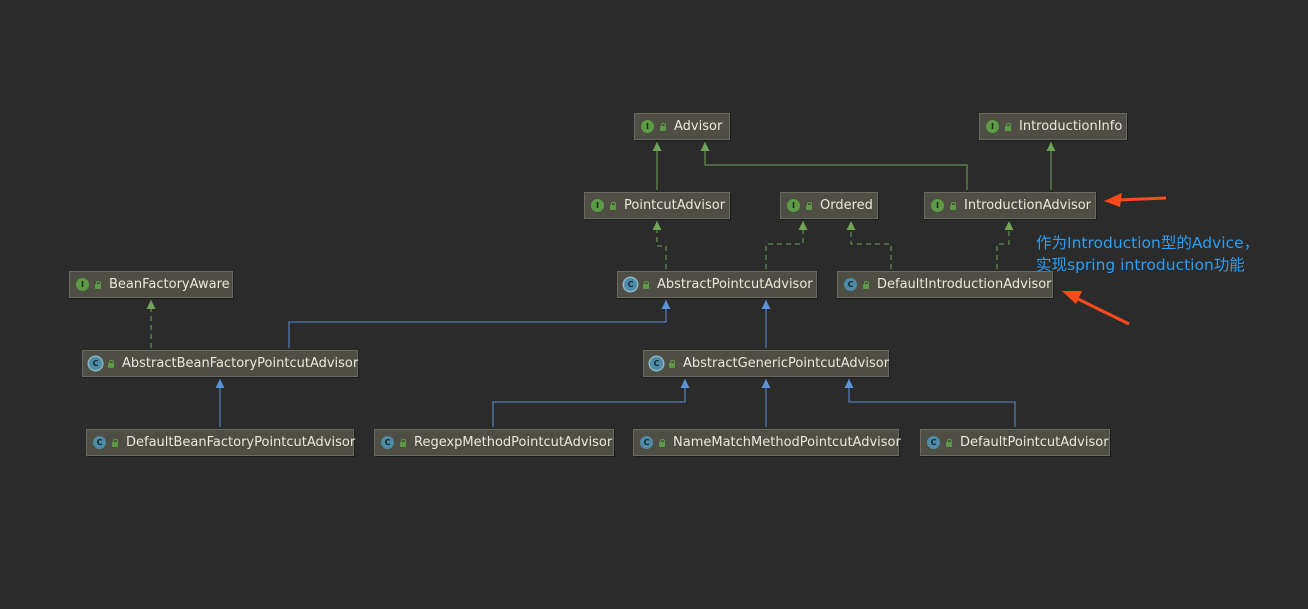 This screenshot has width=1308, height=609. Describe the element at coordinates (513, 442) in the screenshot. I see `node-label: RegexpMethodPointcutAdvisor` at that location.